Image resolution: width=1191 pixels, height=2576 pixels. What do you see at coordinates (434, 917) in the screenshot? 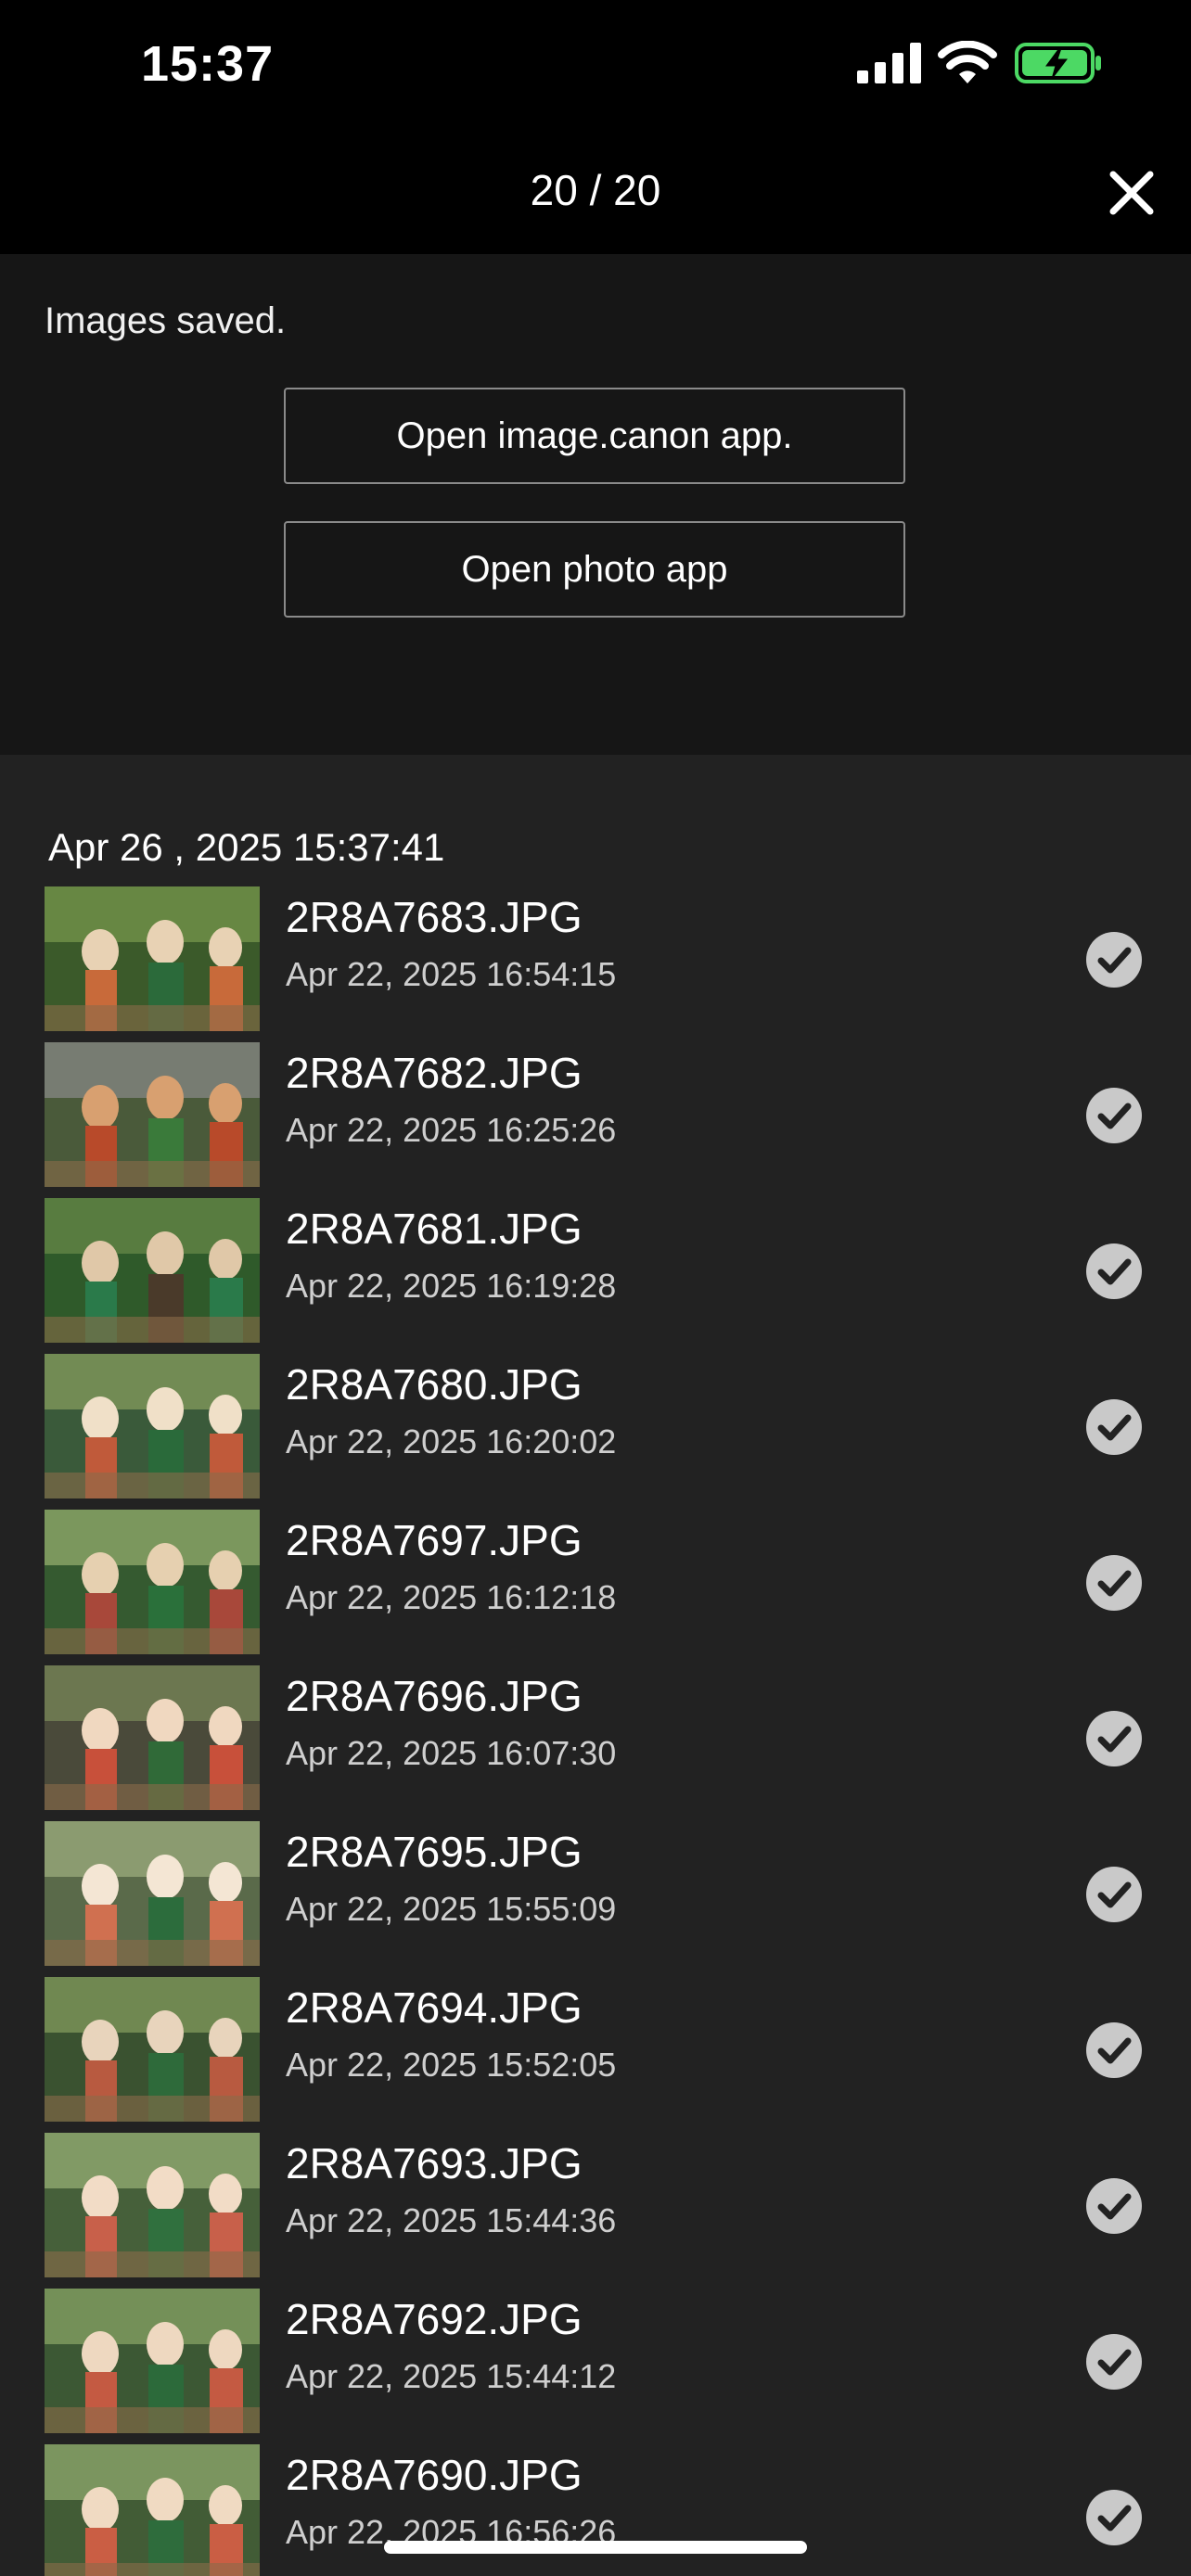
I see `file-name: 2R8A7683.JPG` at bounding box center [434, 917].